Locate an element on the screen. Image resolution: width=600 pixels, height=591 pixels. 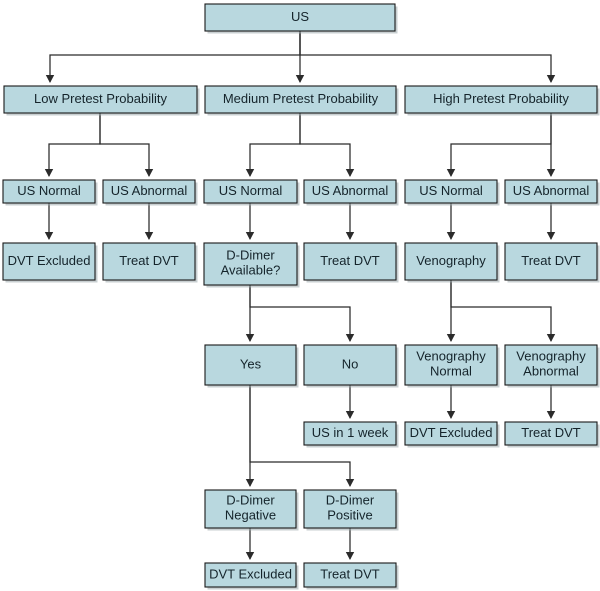
node-d_dimer_available: D-Dimer Available? is located at coordinates (251, 265).